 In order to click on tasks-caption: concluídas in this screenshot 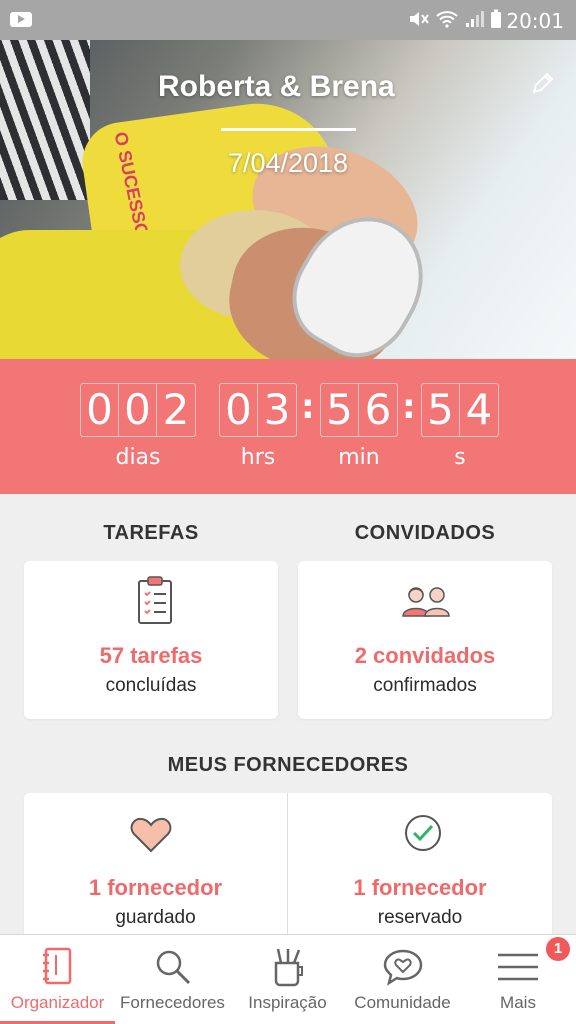, I will do `click(151, 685)`.